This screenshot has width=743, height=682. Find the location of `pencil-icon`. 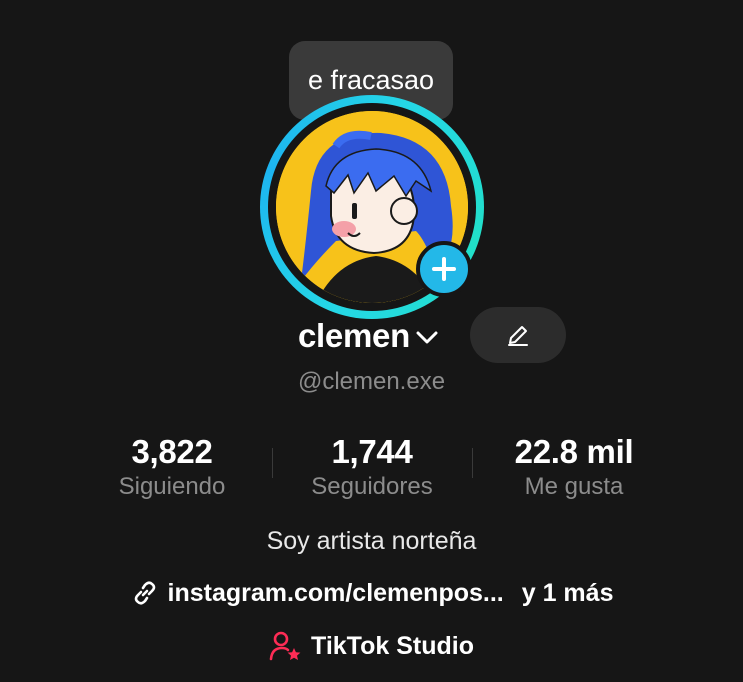

pencil-icon is located at coordinates (518, 336).